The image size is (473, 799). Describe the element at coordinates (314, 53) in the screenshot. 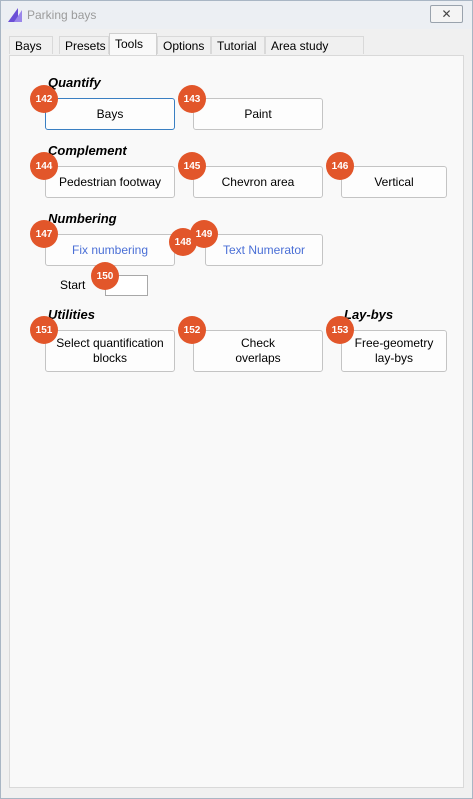

I see `tab-area-study: Area study [Beta]` at that location.